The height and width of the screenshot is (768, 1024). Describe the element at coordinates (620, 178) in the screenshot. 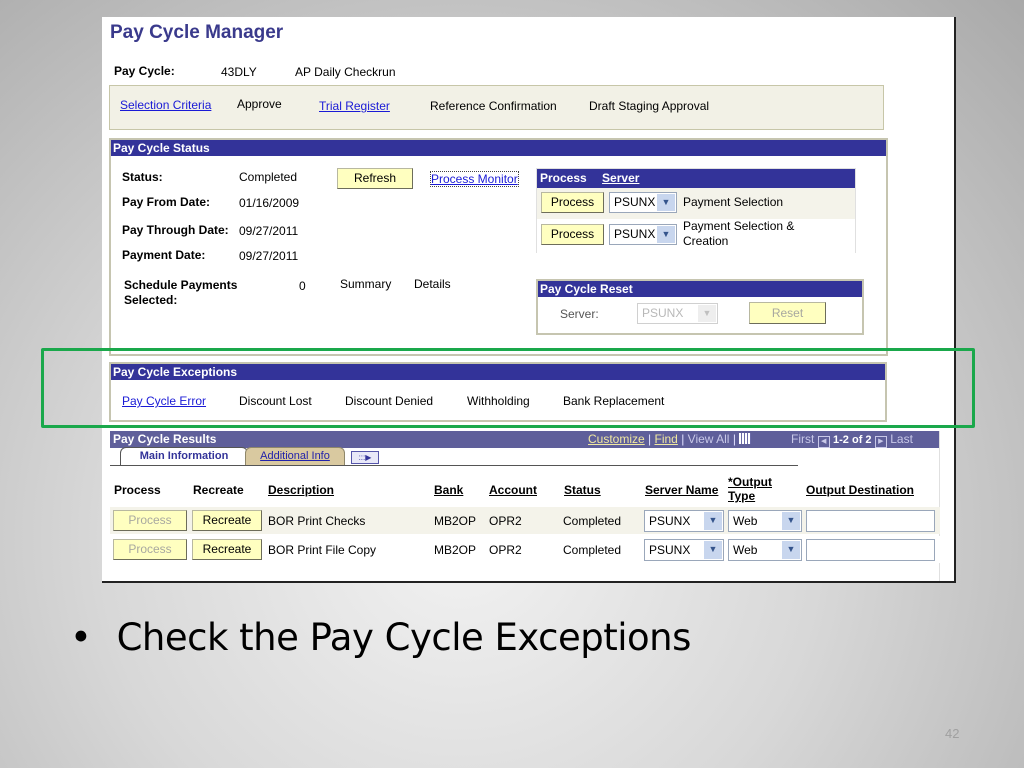

I see `server-column-header: Server` at that location.